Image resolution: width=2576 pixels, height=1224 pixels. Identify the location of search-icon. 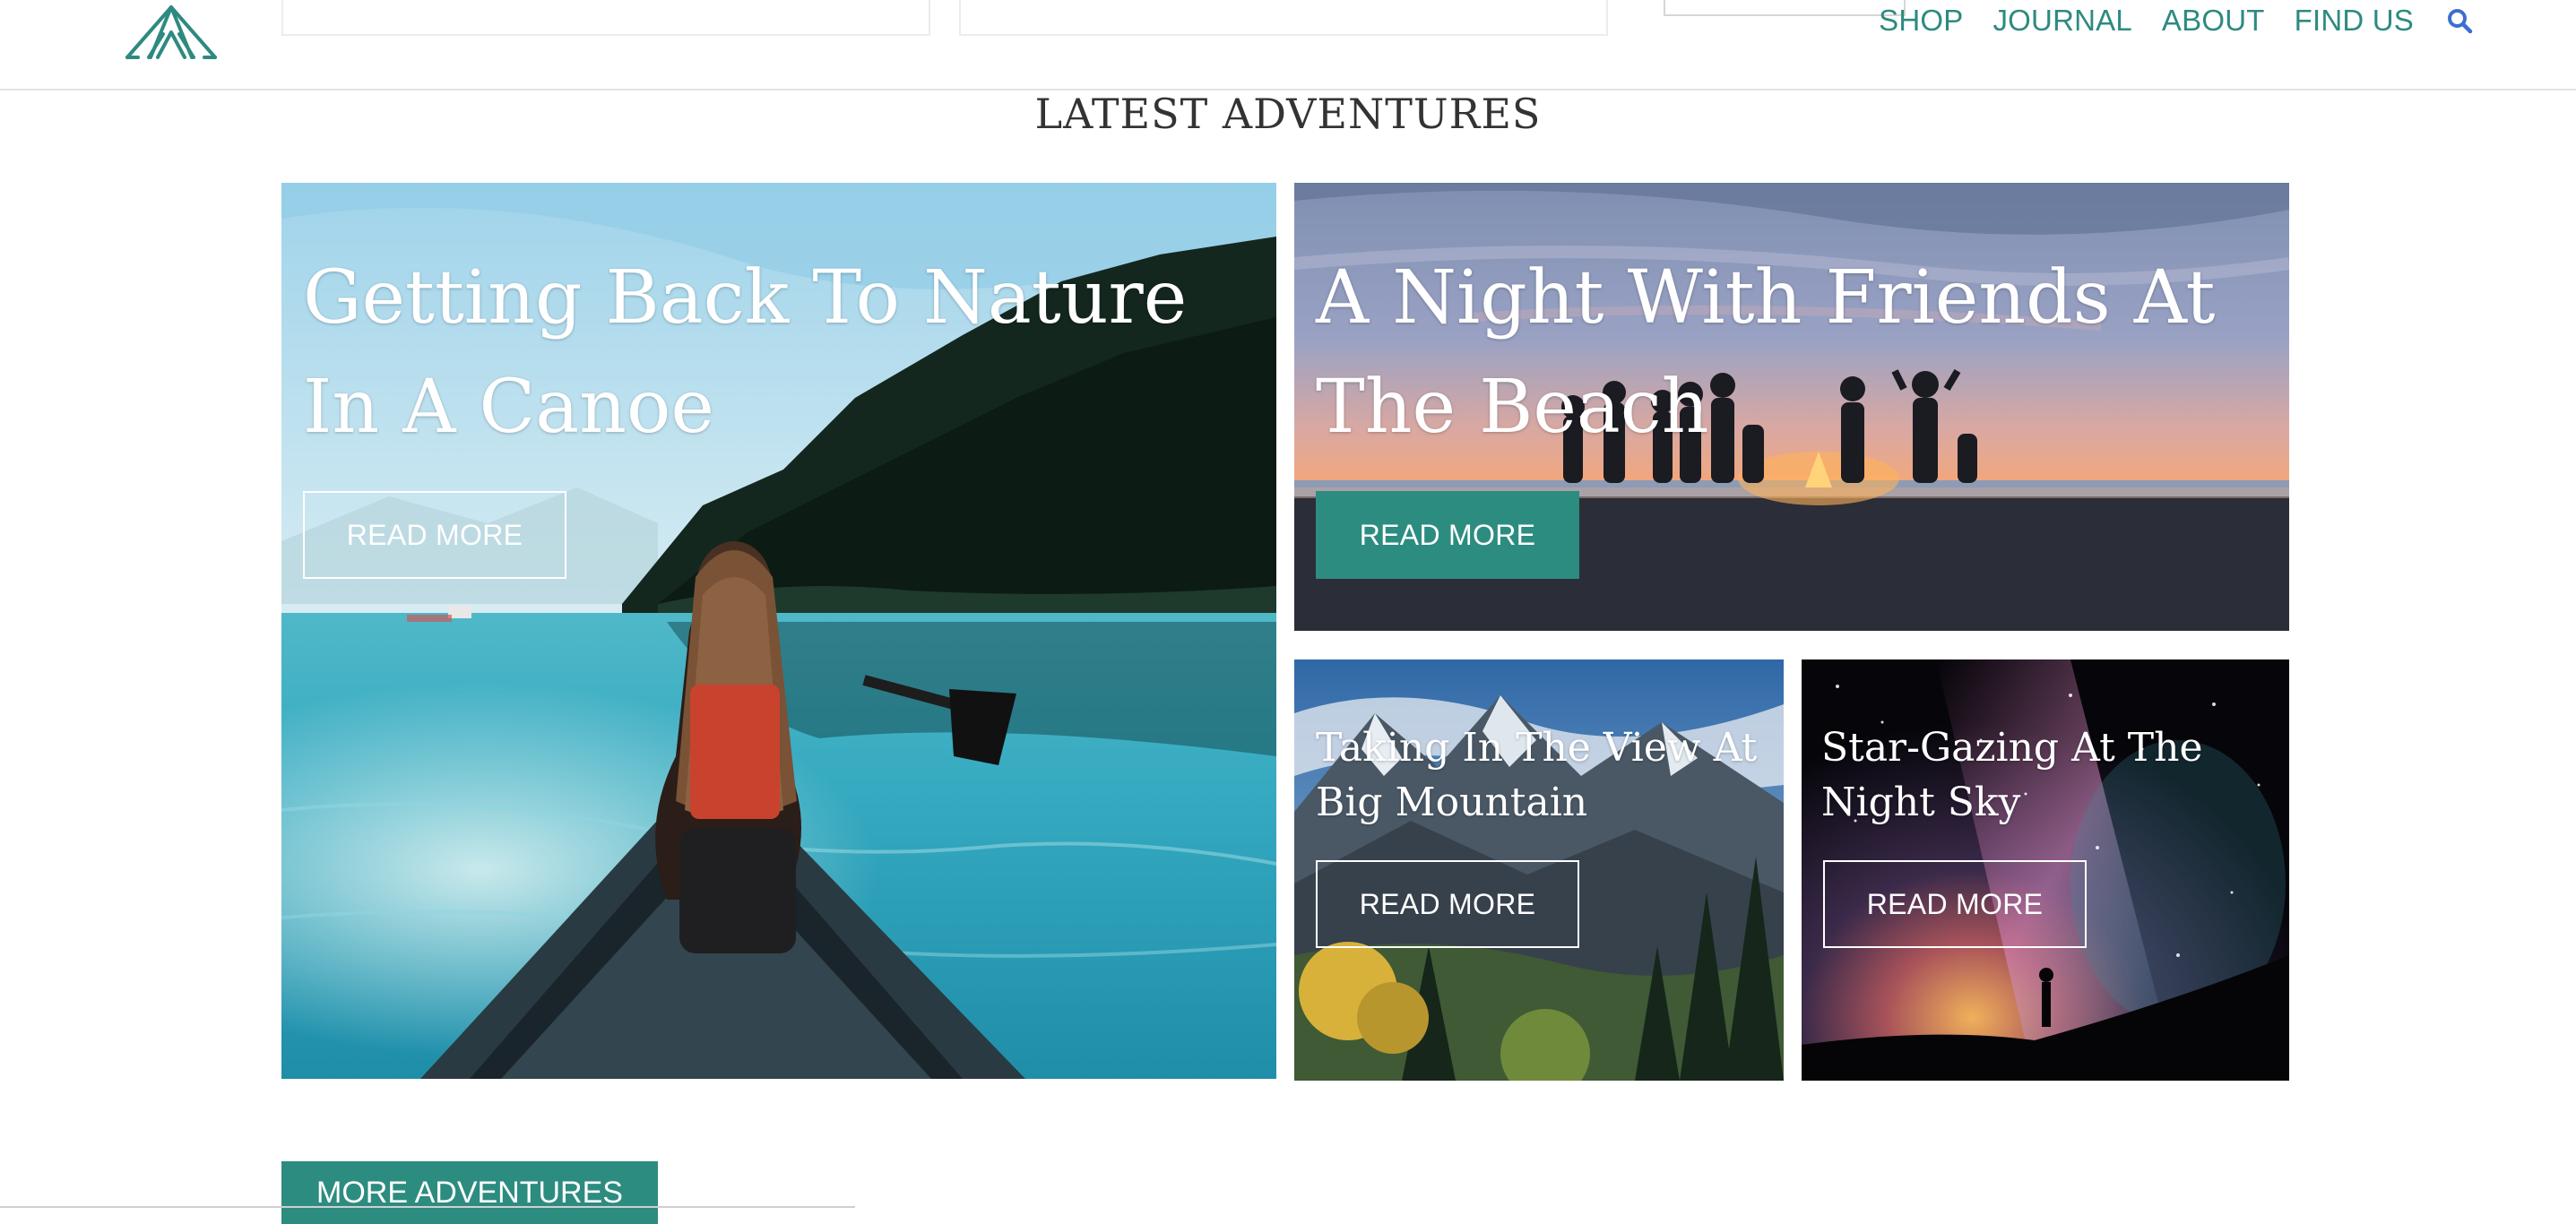
(2460, 21).